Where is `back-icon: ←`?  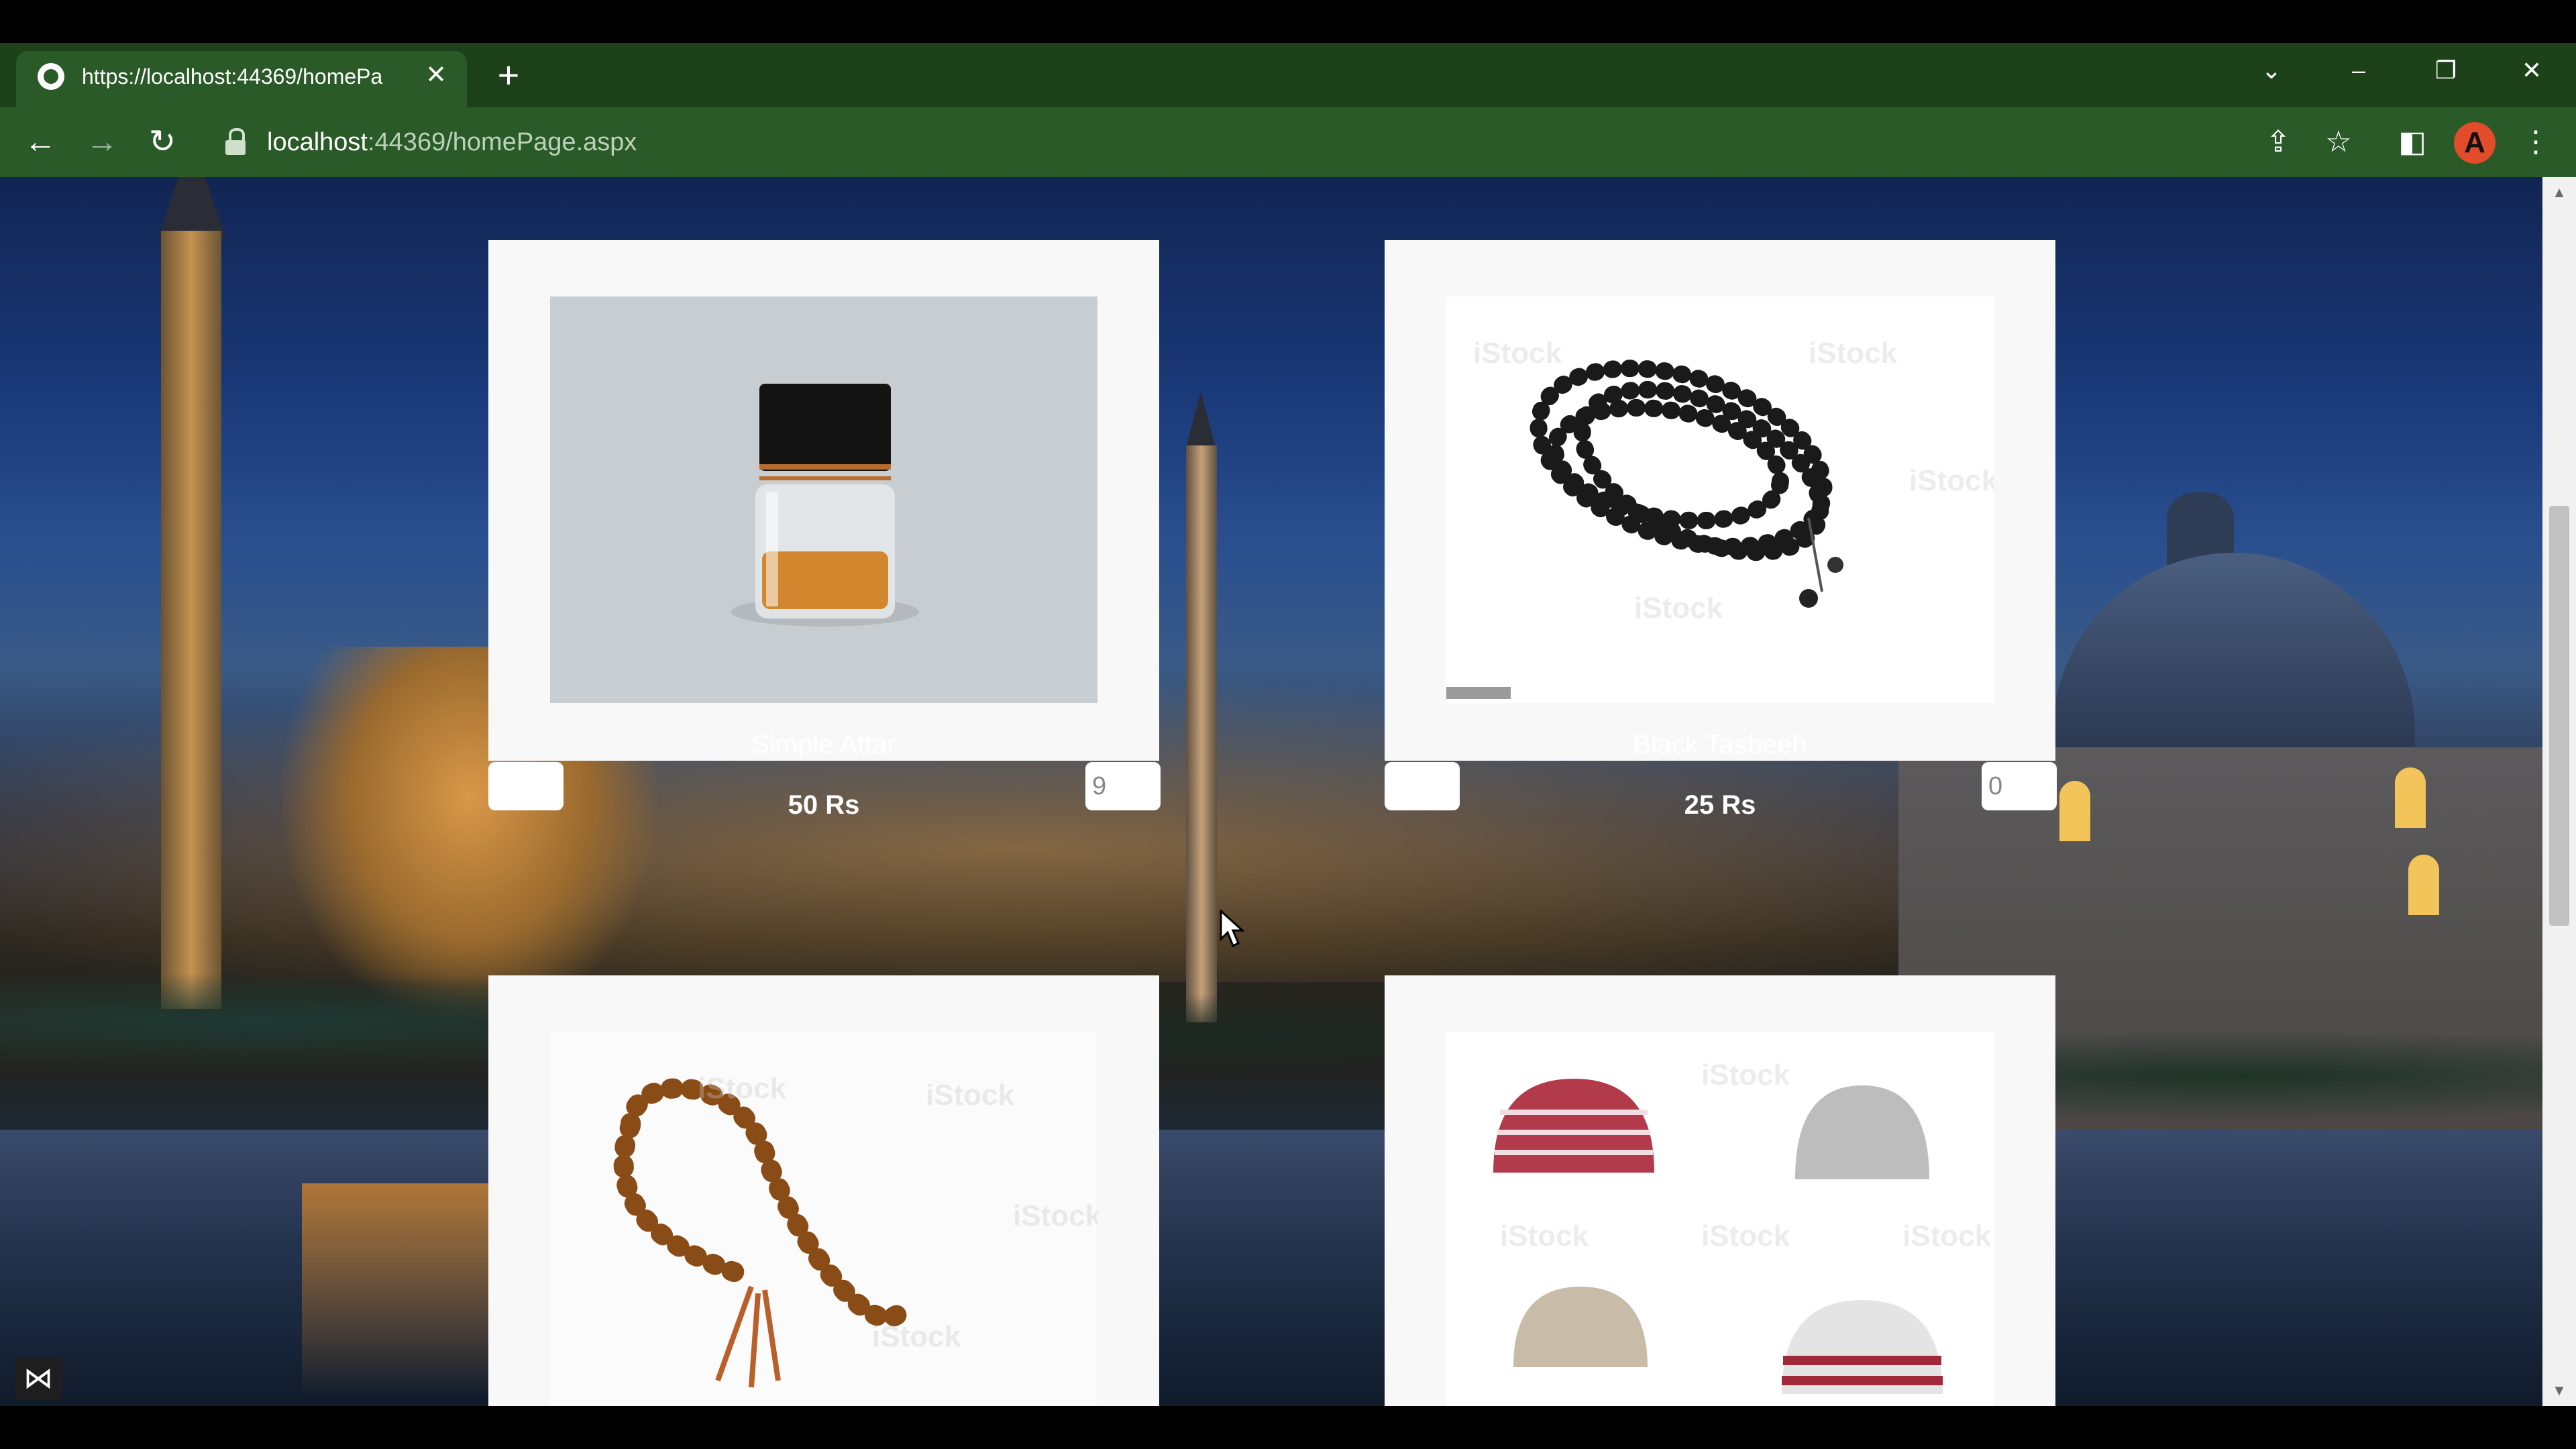
back-icon: ← is located at coordinates (40, 142).